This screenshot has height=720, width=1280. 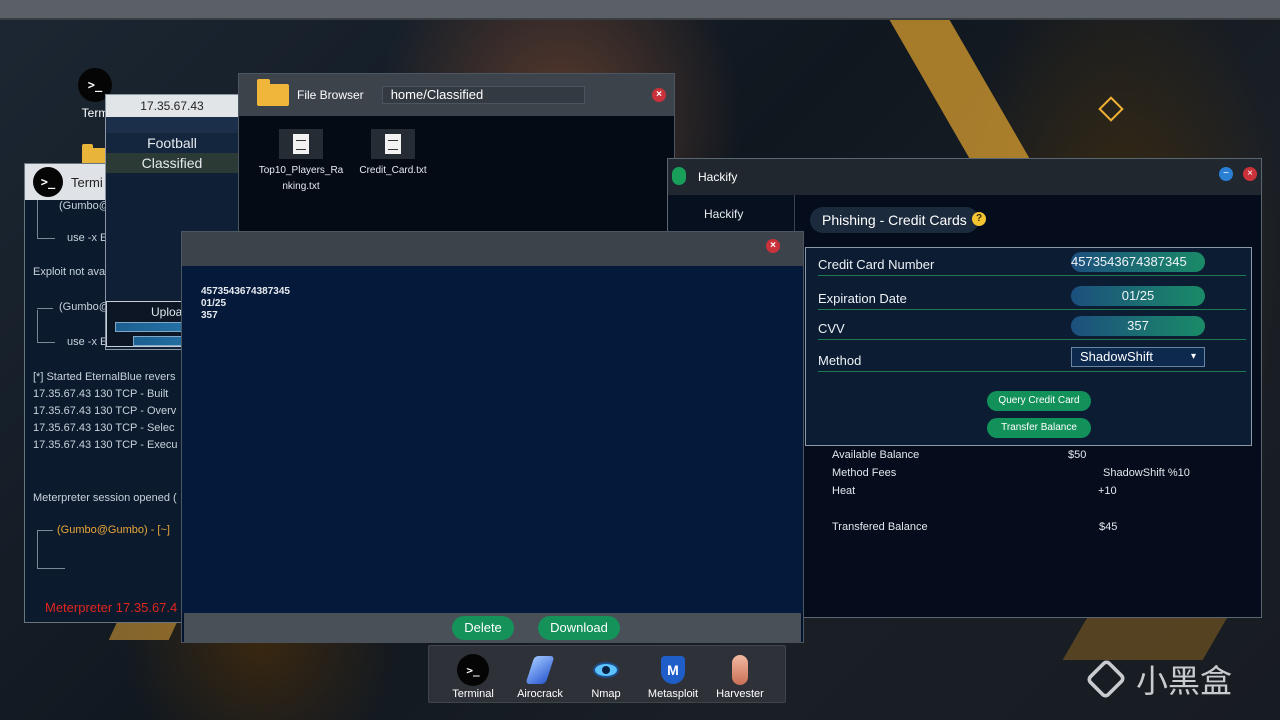 I want to click on expiration-field: 01/25, so click(x=1138, y=296).